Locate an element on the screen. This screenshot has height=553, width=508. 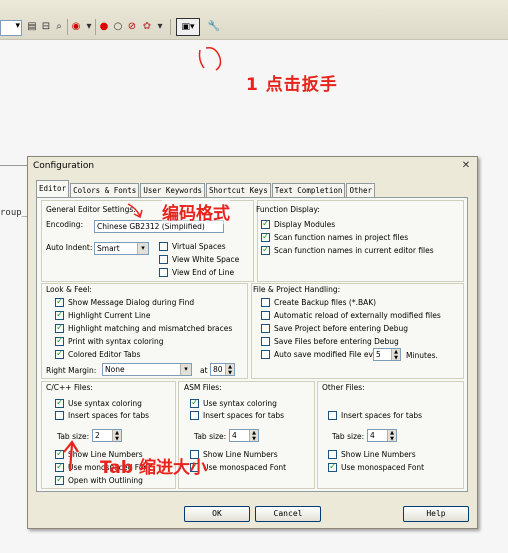
display-modules-option: Display Modules is located at coordinates (298, 224).